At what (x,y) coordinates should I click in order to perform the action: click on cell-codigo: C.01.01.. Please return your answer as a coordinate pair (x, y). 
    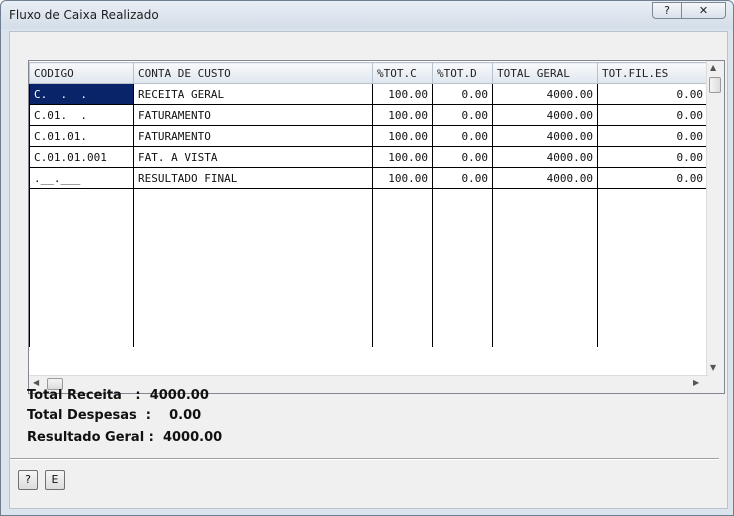
    Looking at the image, I should click on (81, 136).